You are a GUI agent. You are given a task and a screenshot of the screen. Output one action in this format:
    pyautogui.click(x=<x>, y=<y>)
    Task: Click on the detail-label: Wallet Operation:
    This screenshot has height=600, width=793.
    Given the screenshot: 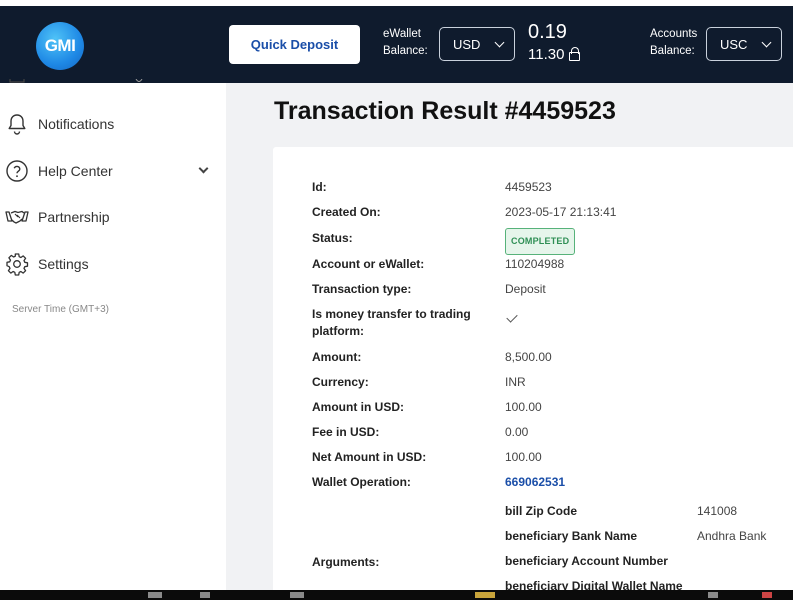 What is the action you would take?
    pyautogui.click(x=361, y=482)
    